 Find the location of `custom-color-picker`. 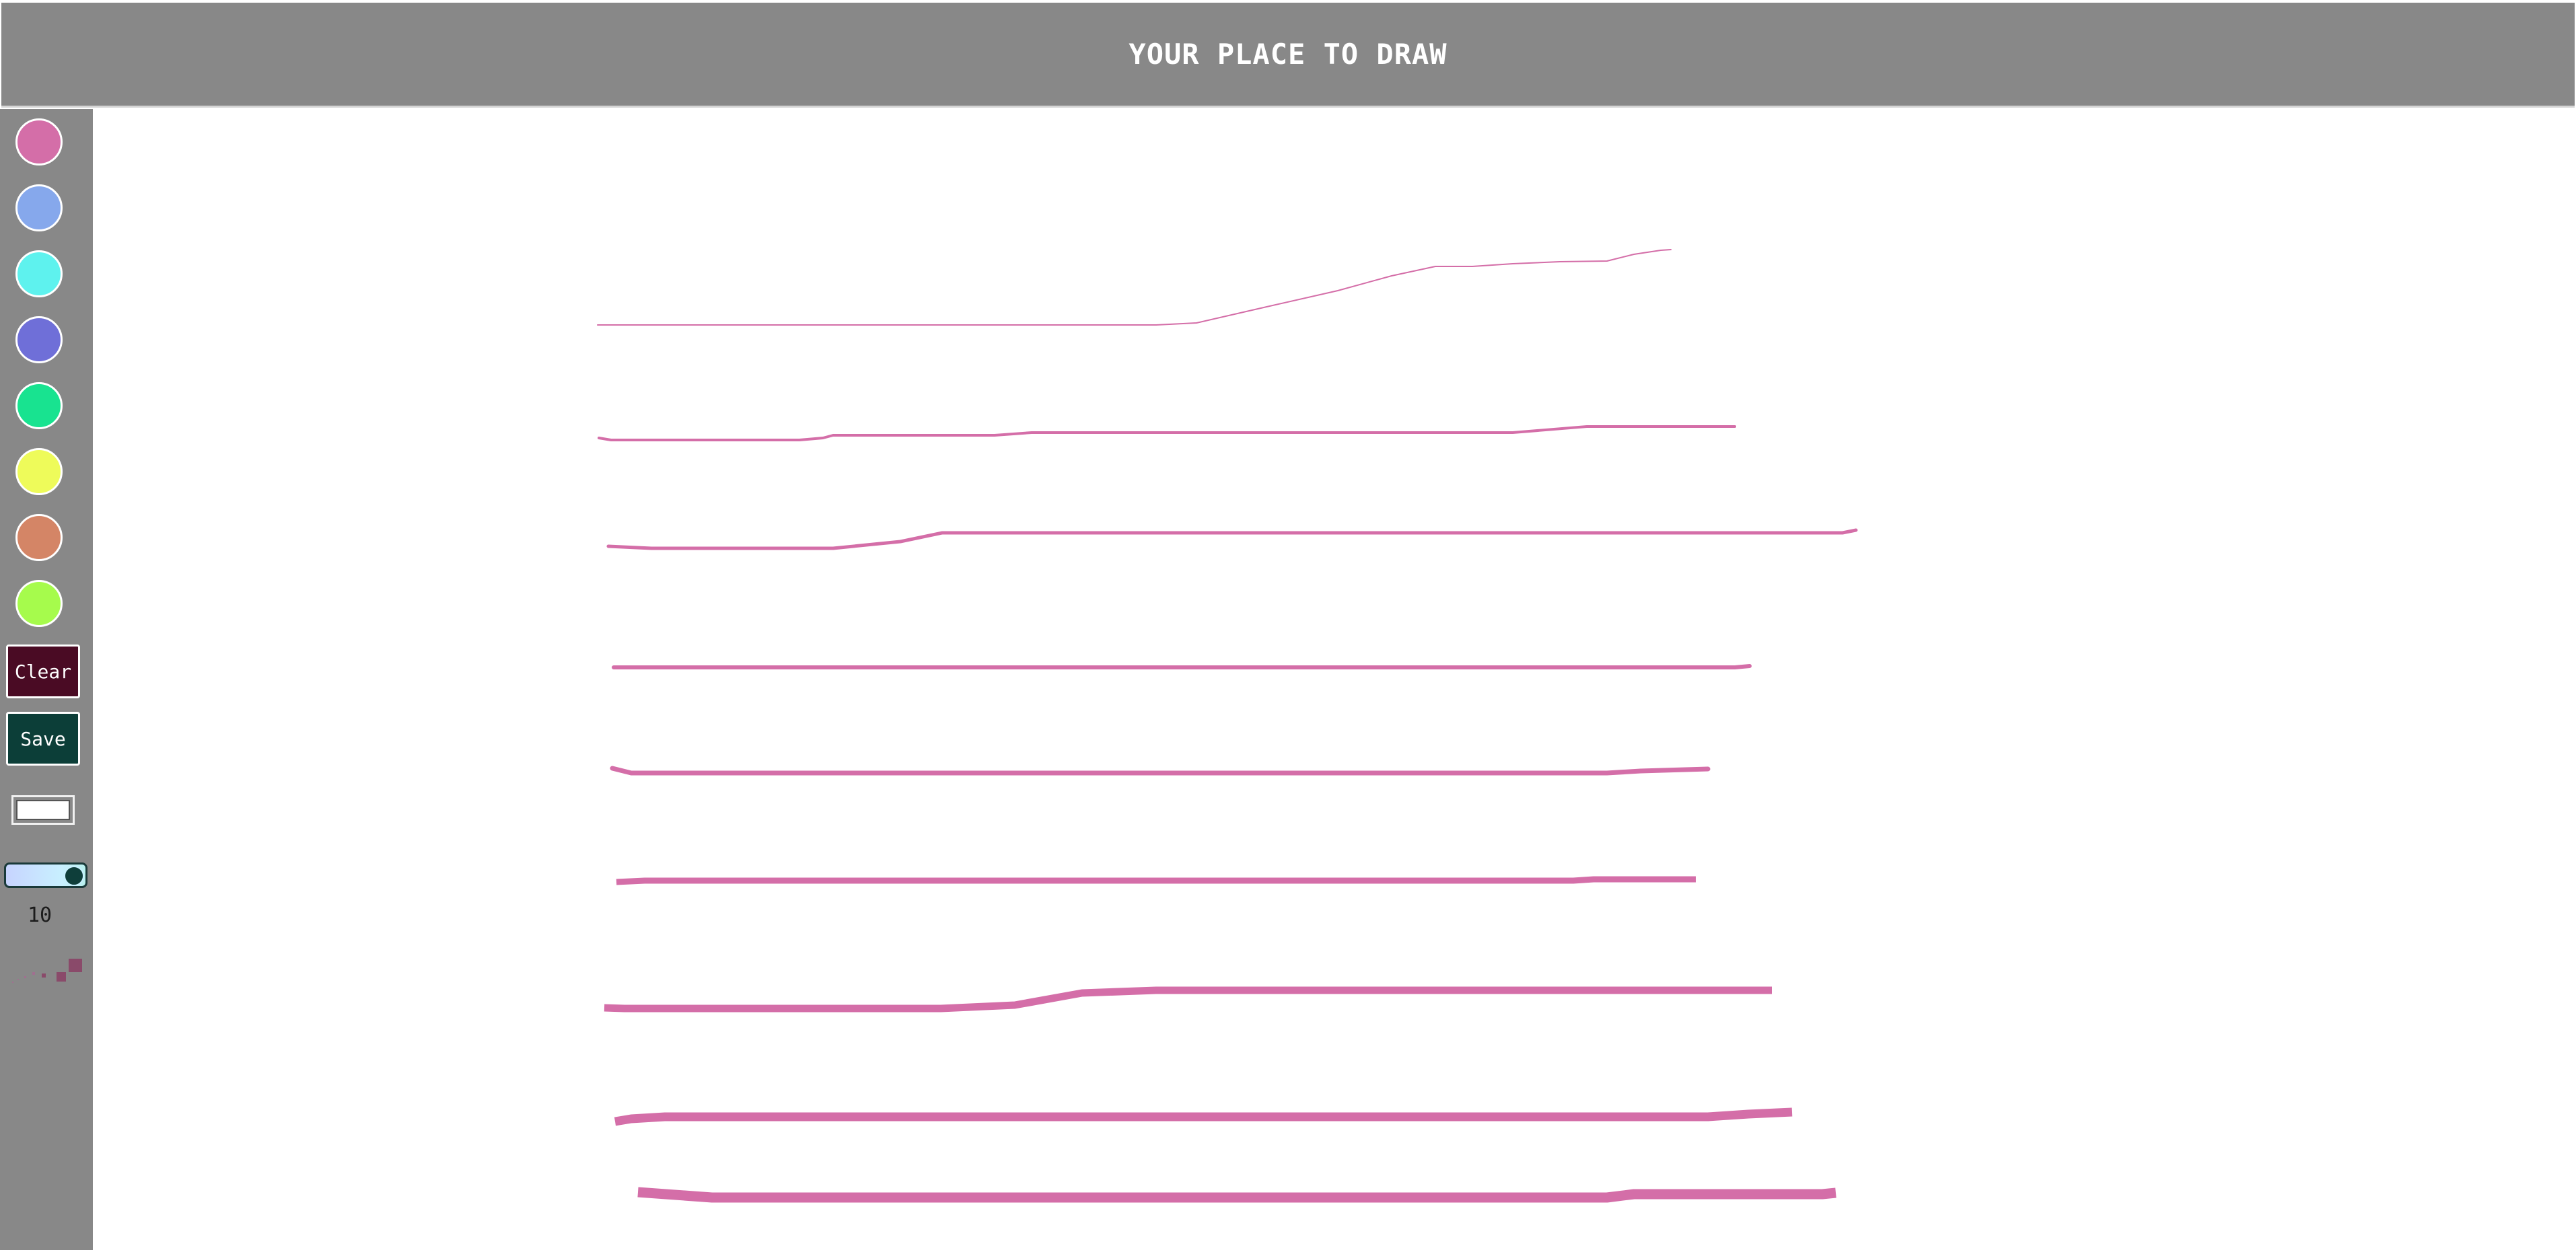

custom-color-picker is located at coordinates (43, 810).